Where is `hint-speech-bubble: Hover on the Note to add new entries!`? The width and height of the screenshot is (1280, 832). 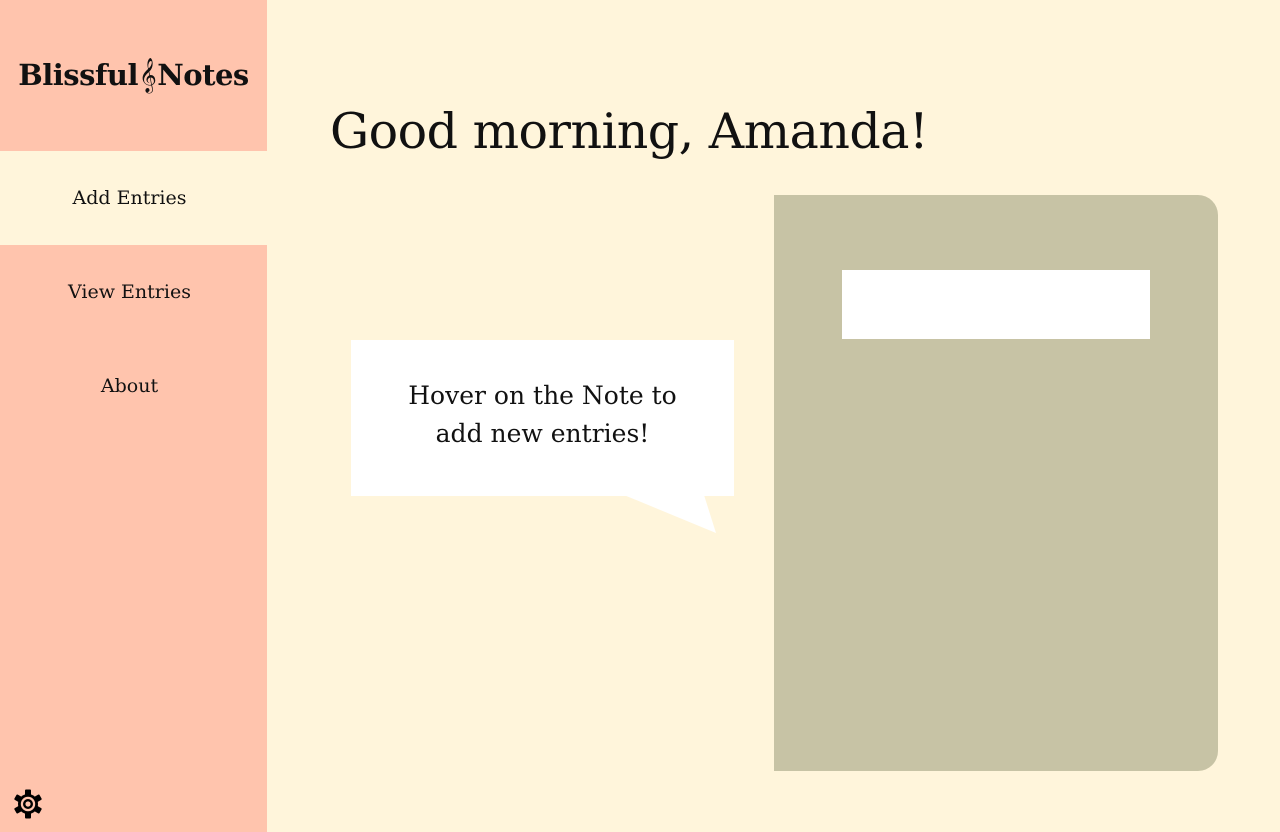 hint-speech-bubble: Hover on the Note to add new entries! is located at coordinates (542, 418).